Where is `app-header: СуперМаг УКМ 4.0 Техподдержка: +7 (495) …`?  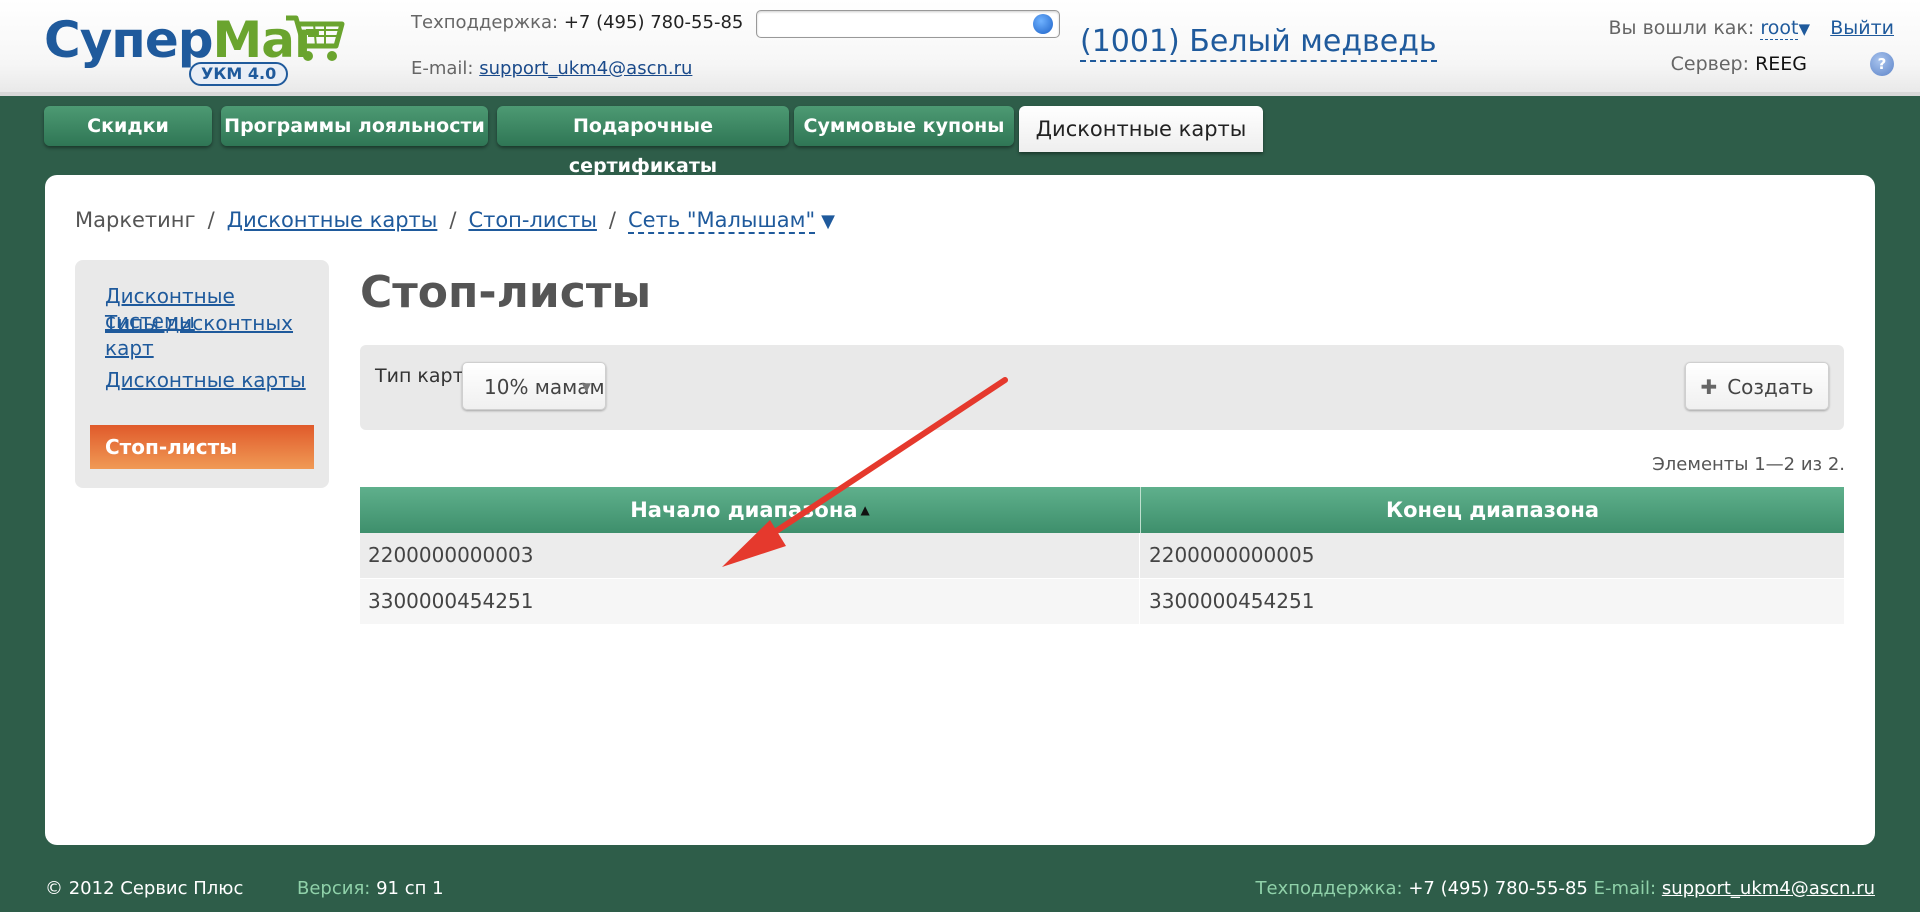 app-header: СуперМаг УКМ 4.0 Техподдержка: +7 (495) … is located at coordinates (960, 48).